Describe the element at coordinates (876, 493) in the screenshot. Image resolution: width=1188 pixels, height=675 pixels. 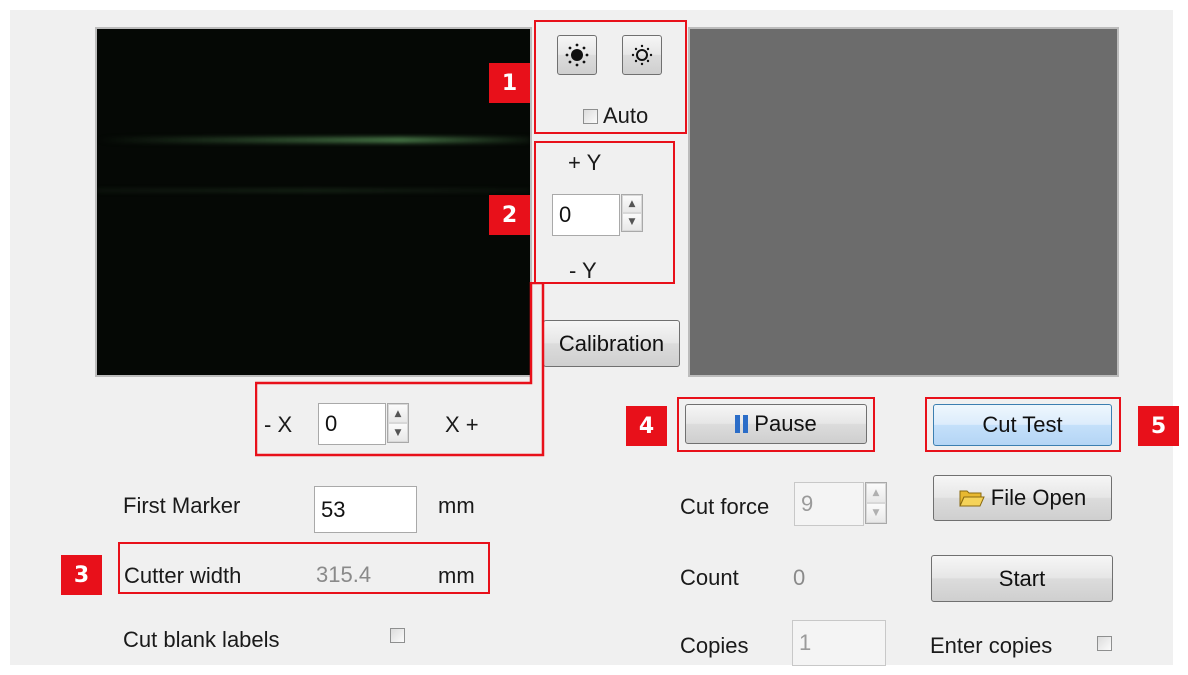
I see `spin-up-icon: ▲` at that location.